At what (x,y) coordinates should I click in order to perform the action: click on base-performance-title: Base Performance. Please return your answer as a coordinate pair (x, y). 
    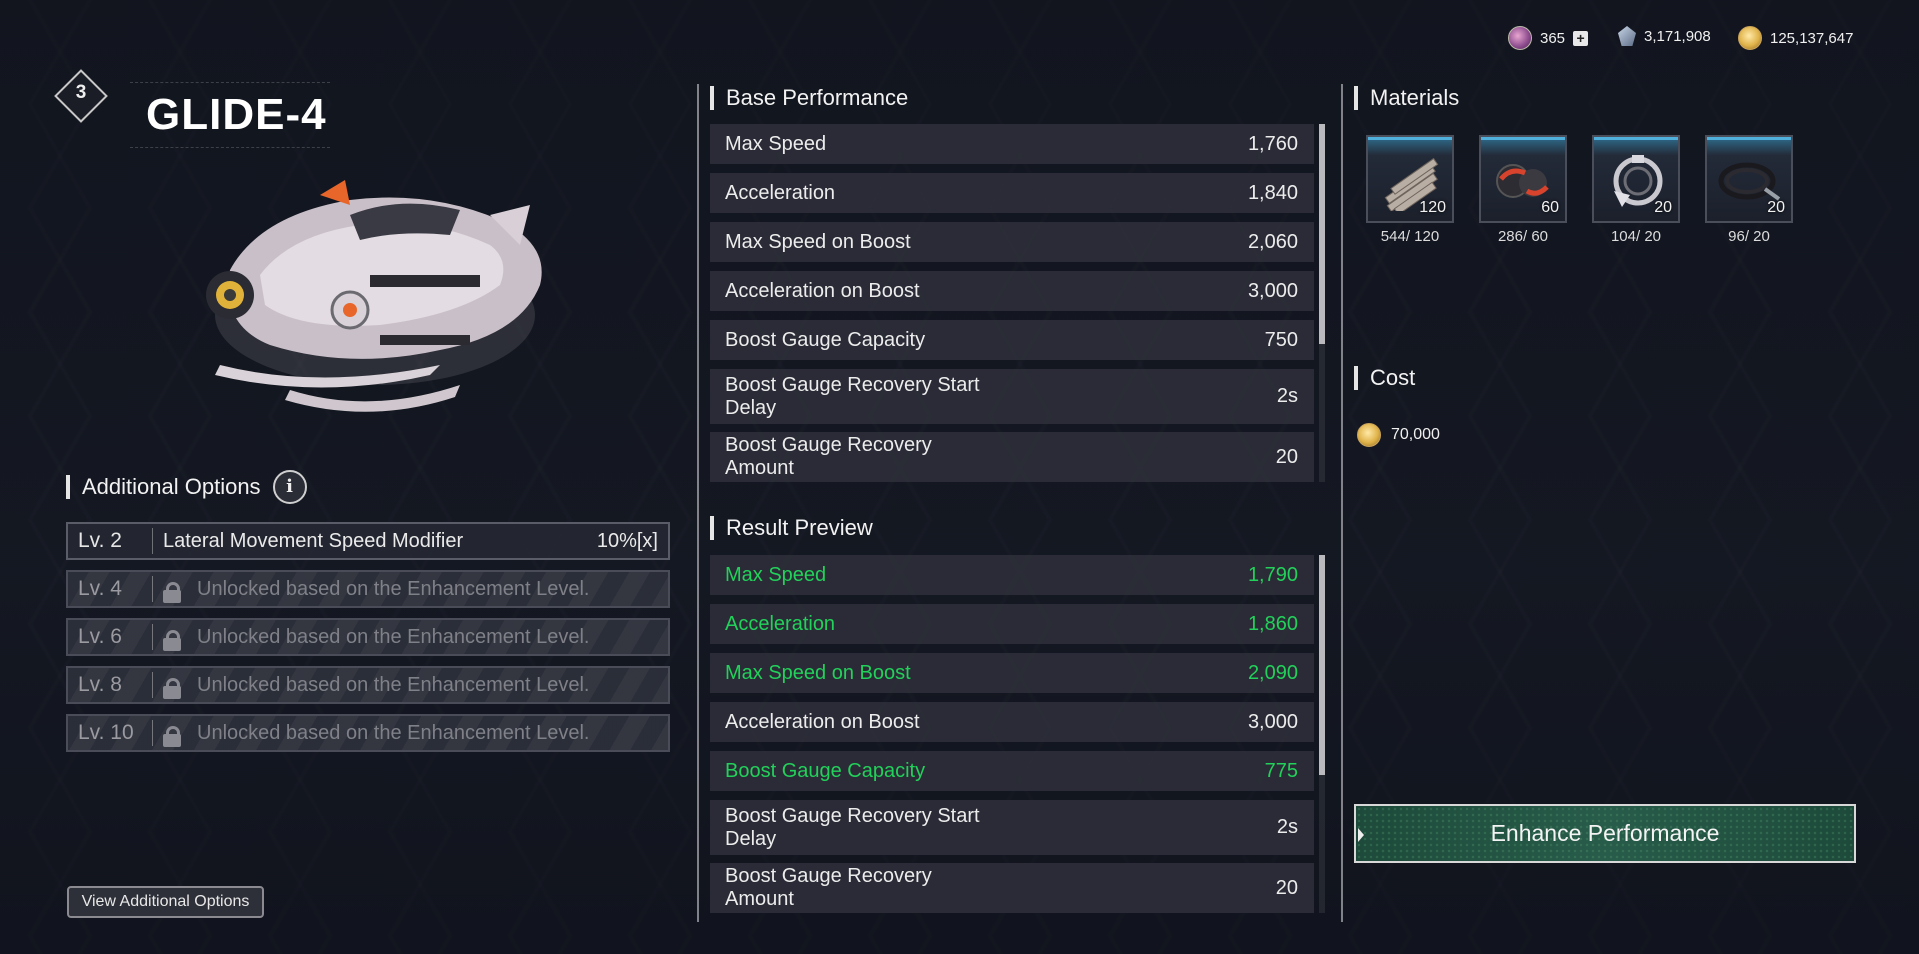
    Looking at the image, I should click on (817, 97).